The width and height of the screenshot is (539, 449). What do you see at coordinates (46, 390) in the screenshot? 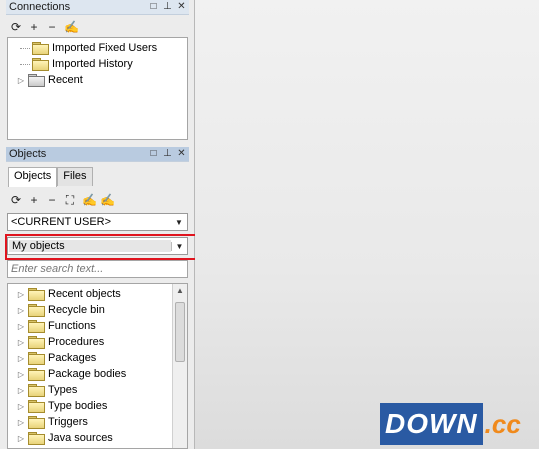
I see `tree-item: ▷ Types` at bounding box center [46, 390].